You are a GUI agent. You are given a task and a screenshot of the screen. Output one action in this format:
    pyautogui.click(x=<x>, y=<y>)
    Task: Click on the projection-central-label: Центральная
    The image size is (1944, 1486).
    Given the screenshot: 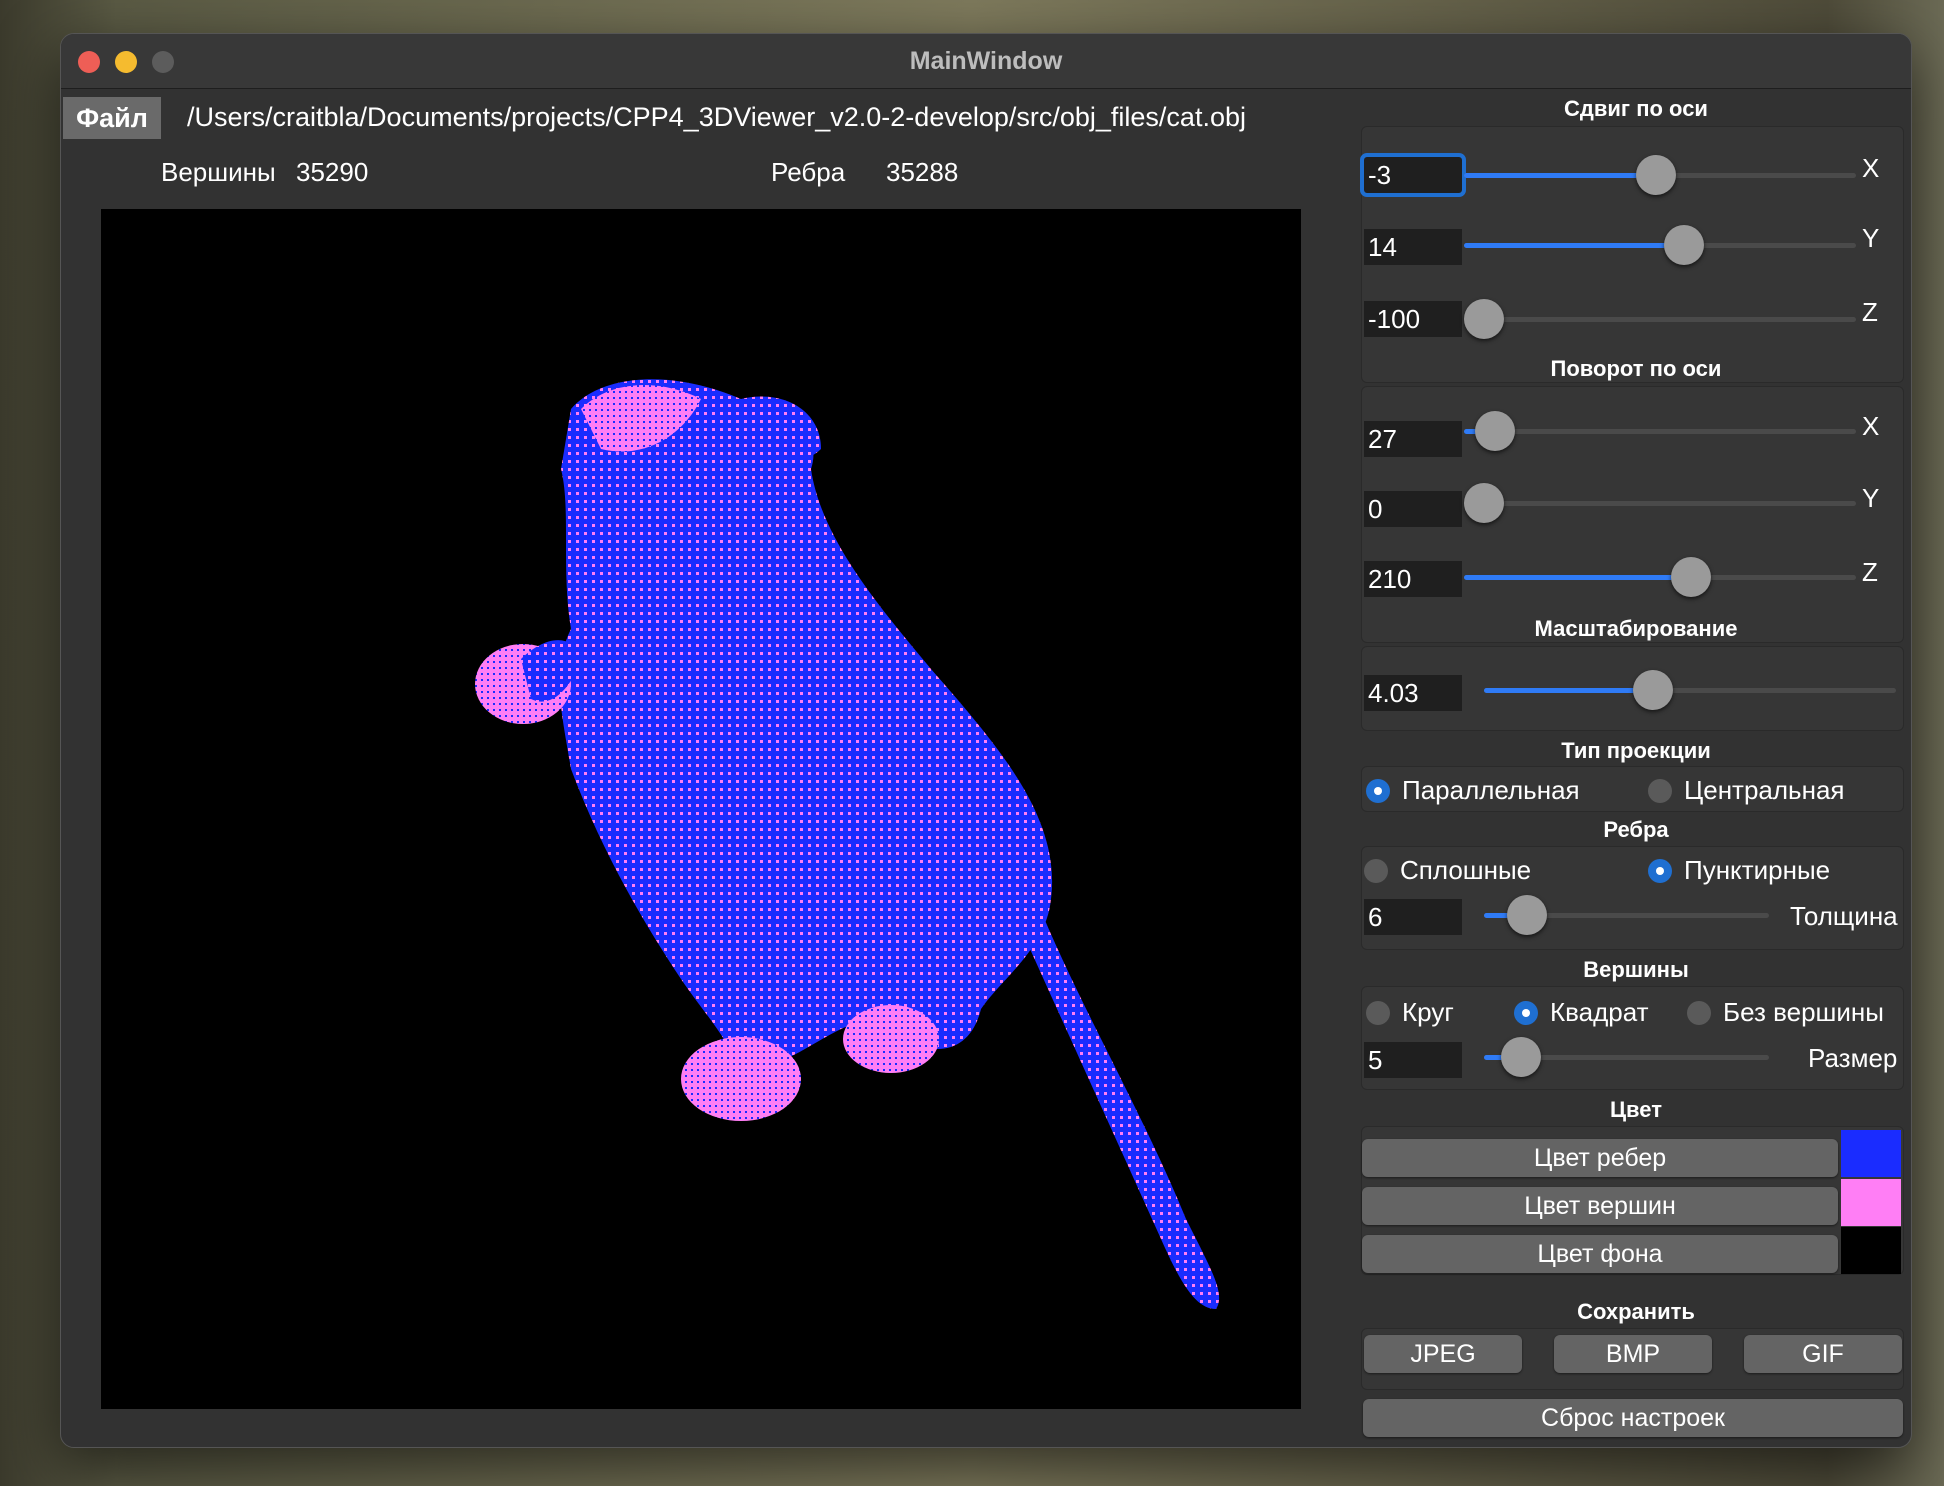 What is the action you would take?
    pyautogui.click(x=1764, y=790)
    